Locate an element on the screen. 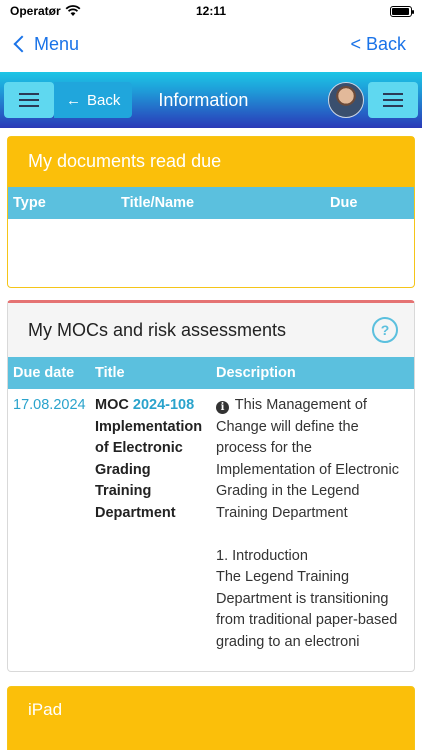 The height and width of the screenshot is (750, 422). documents-panel-title: My documents read due is located at coordinates (211, 162).